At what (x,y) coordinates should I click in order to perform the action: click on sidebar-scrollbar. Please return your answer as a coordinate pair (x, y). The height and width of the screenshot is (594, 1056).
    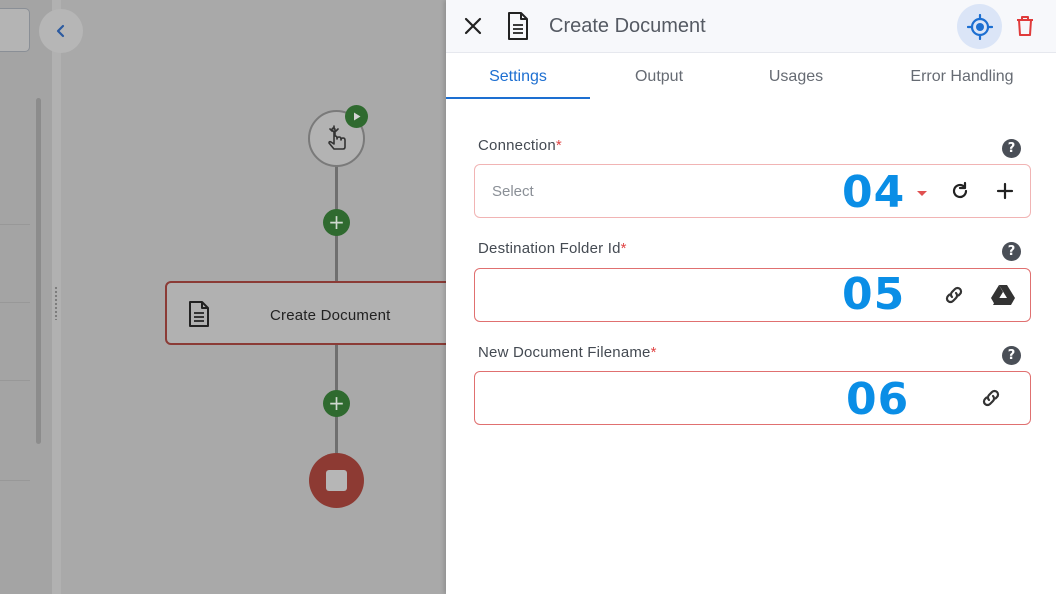
    Looking at the image, I should click on (38, 271).